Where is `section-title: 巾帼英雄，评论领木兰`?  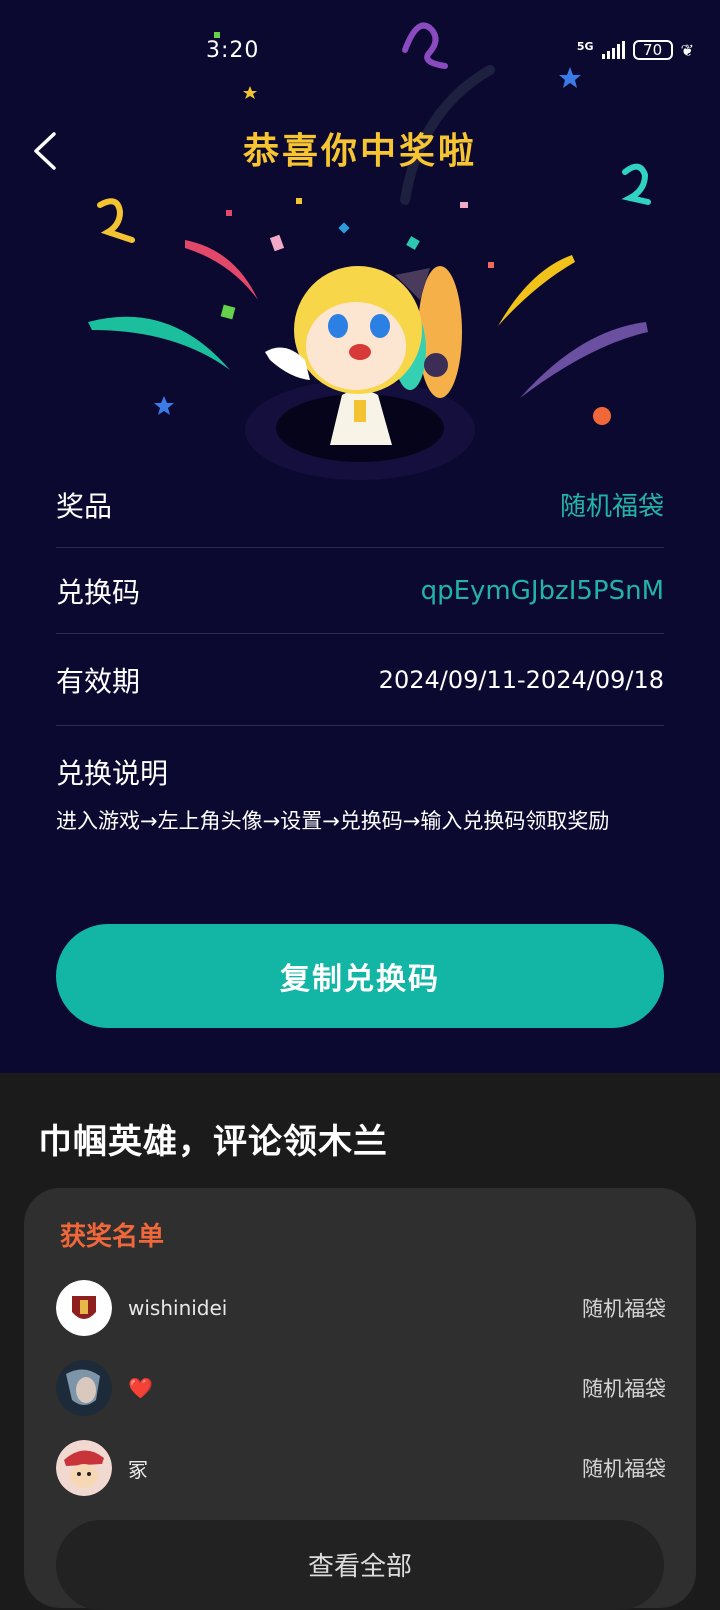
section-title: 巾帼英雄，评论领木兰 is located at coordinates (213, 1142).